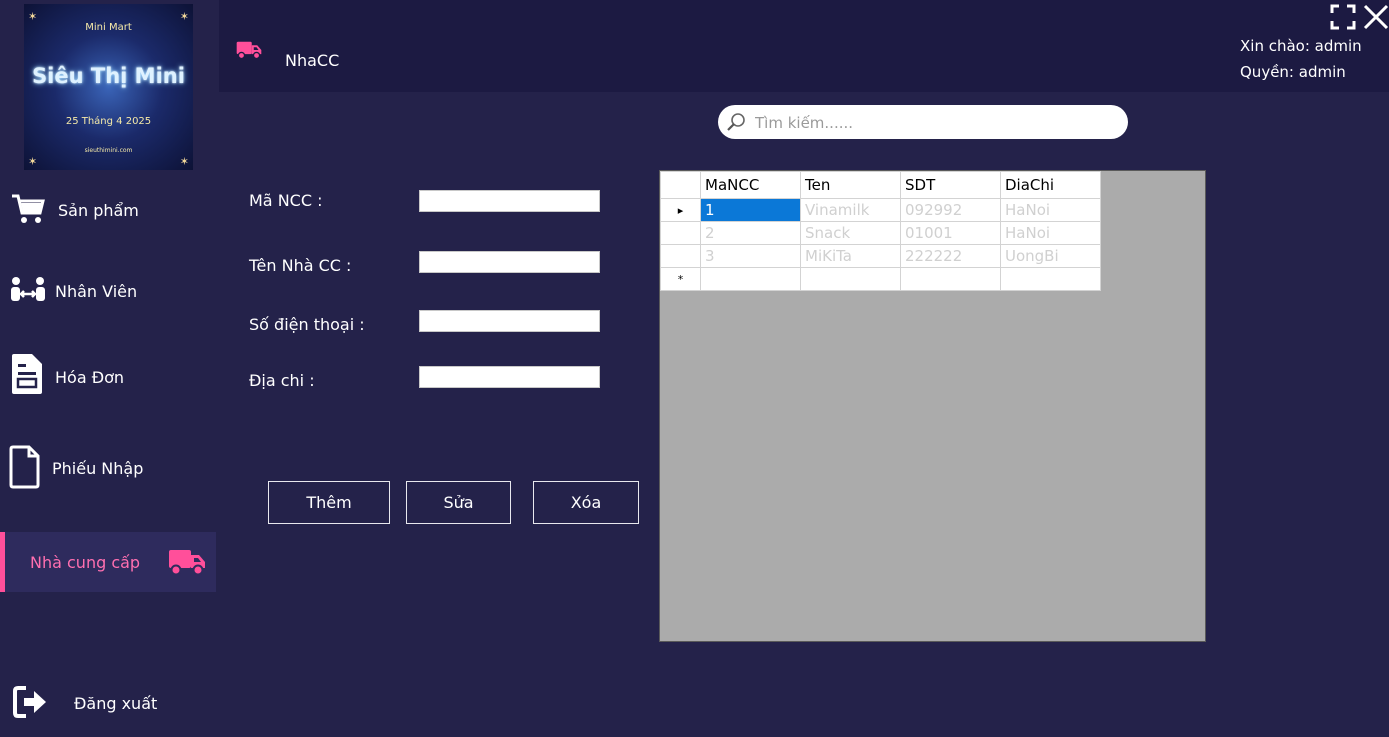 Image resolution: width=1389 pixels, height=737 pixels. Describe the element at coordinates (680, 210) in the screenshot. I see `current-row-marker: ▸` at that location.